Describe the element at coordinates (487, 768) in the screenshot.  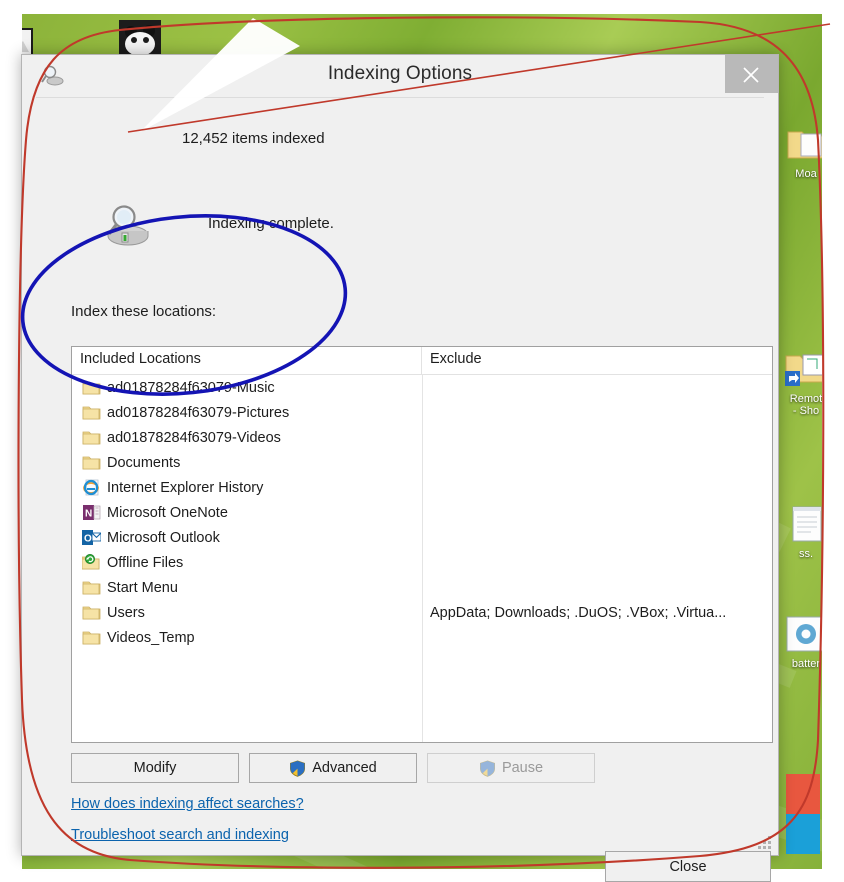
I see `uac-shield-icon-disabled` at that location.